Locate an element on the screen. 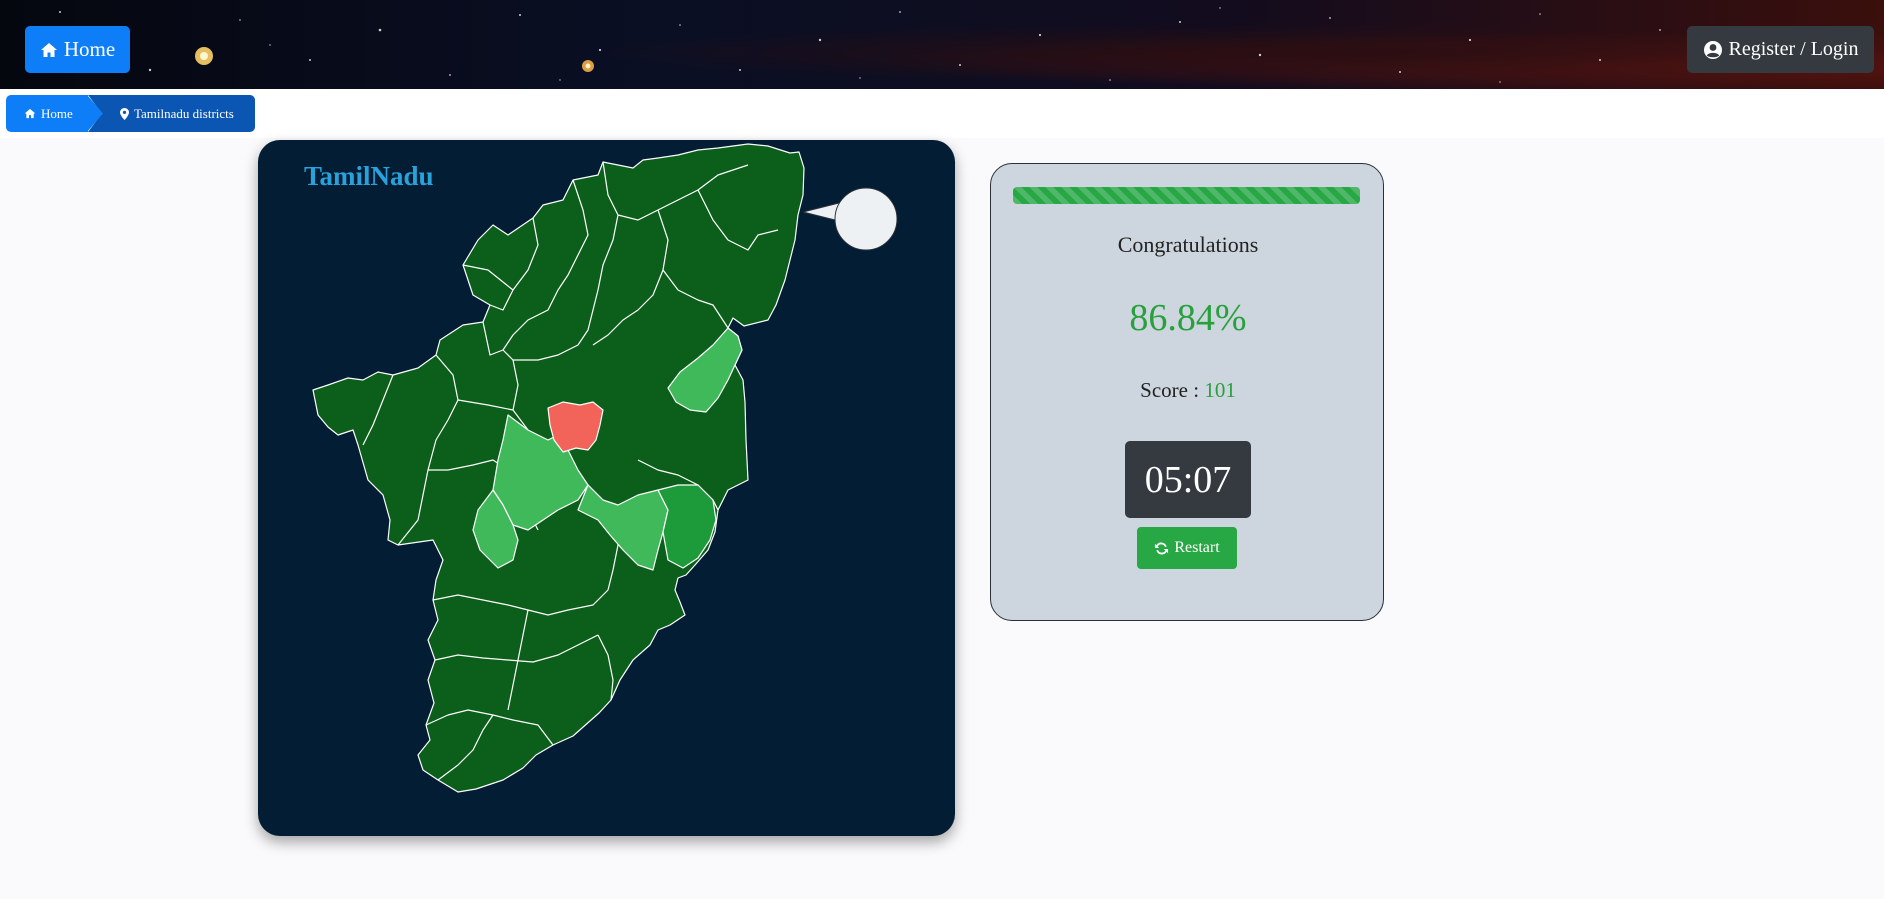 Image resolution: width=1884 pixels, height=899 pixels. breadcrumb-home-label: Home is located at coordinates (57, 113).